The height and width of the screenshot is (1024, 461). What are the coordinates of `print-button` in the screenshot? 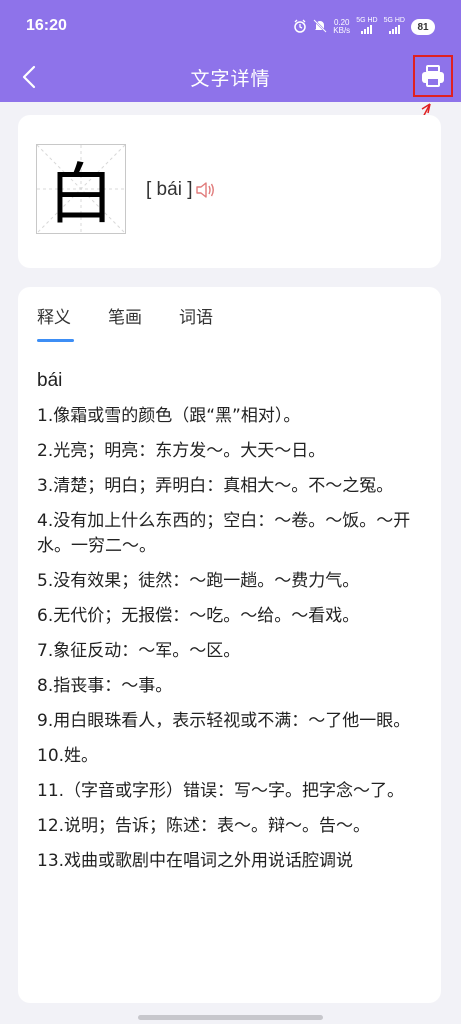 It's located at (433, 76).